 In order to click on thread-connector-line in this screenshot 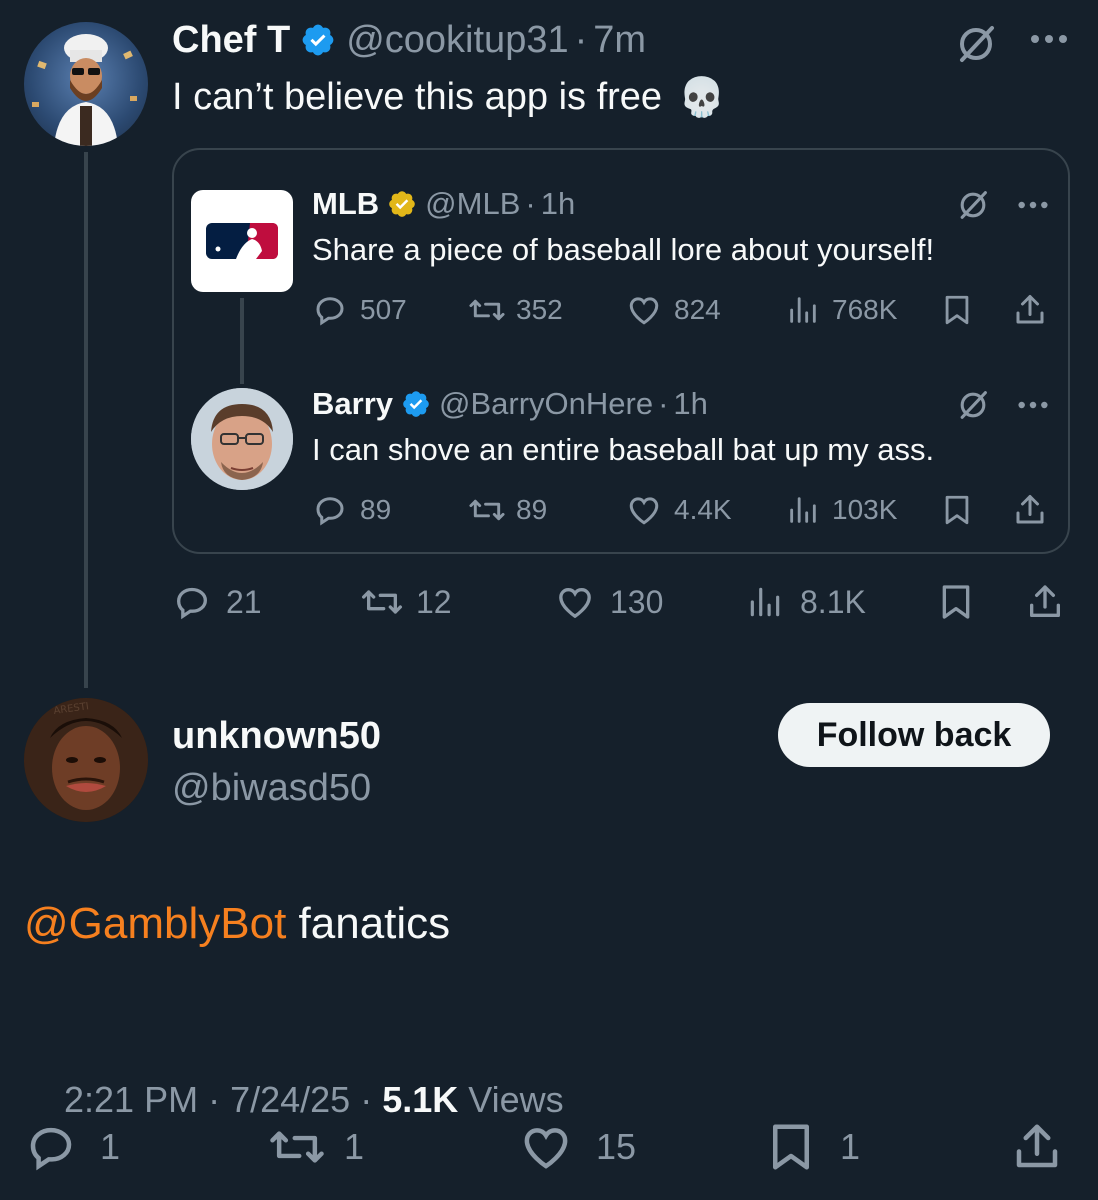, I will do `click(86, 420)`.